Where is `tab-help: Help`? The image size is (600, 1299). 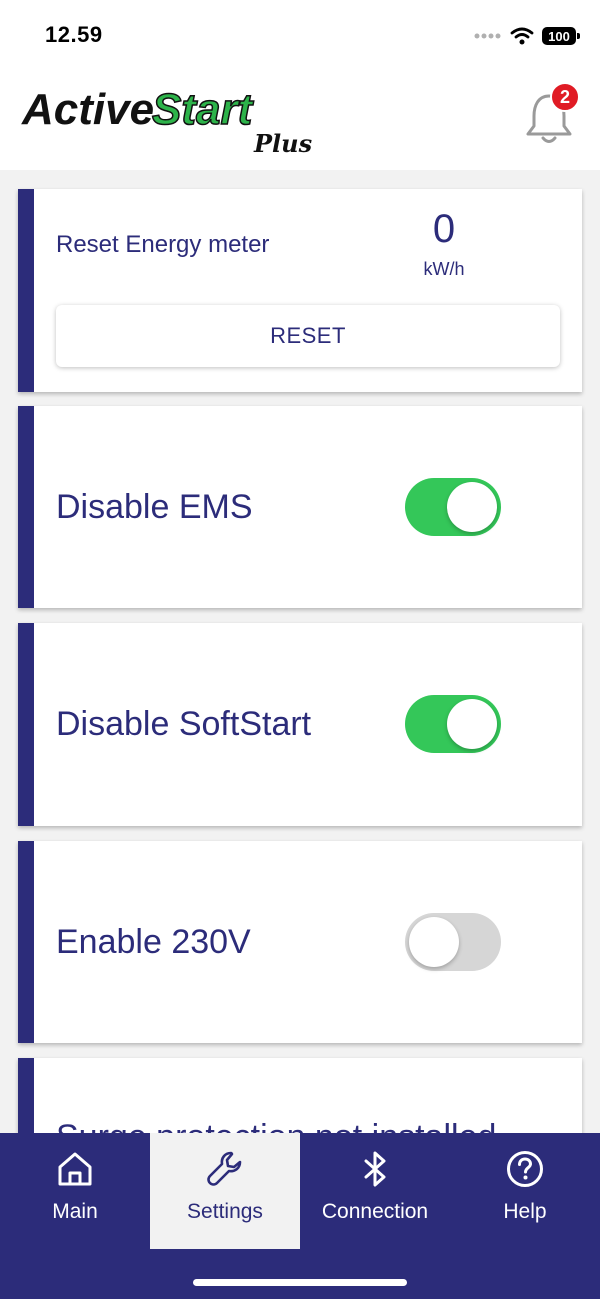 tab-help: Help is located at coordinates (525, 1191).